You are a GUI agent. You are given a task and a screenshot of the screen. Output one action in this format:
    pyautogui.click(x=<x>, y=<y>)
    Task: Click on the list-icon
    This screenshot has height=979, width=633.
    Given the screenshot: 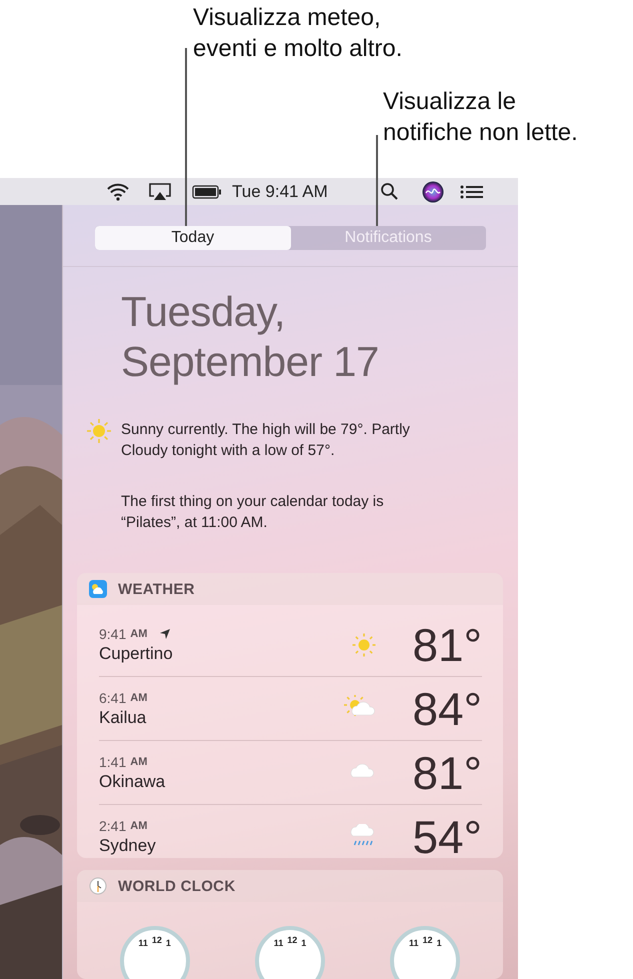 What is the action you would take?
    pyautogui.click(x=472, y=191)
    